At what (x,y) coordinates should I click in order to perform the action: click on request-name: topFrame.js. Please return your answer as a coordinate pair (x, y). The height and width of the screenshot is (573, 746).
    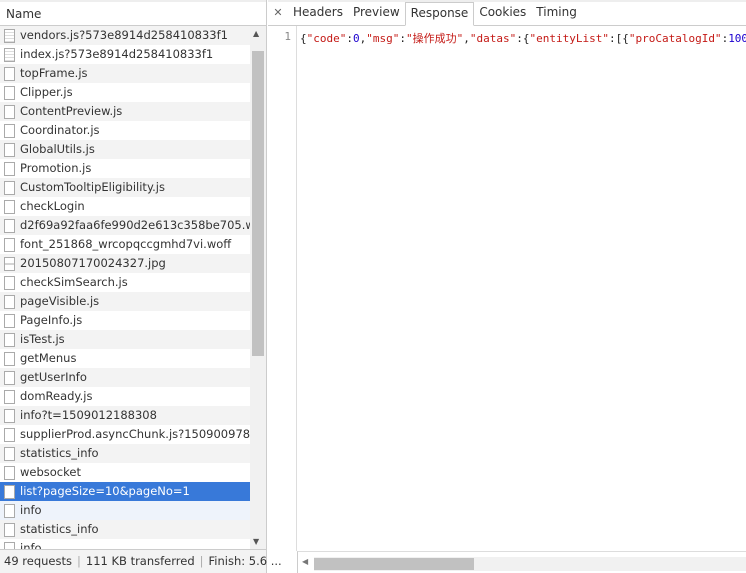
    Looking at the image, I should click on (54, 73).